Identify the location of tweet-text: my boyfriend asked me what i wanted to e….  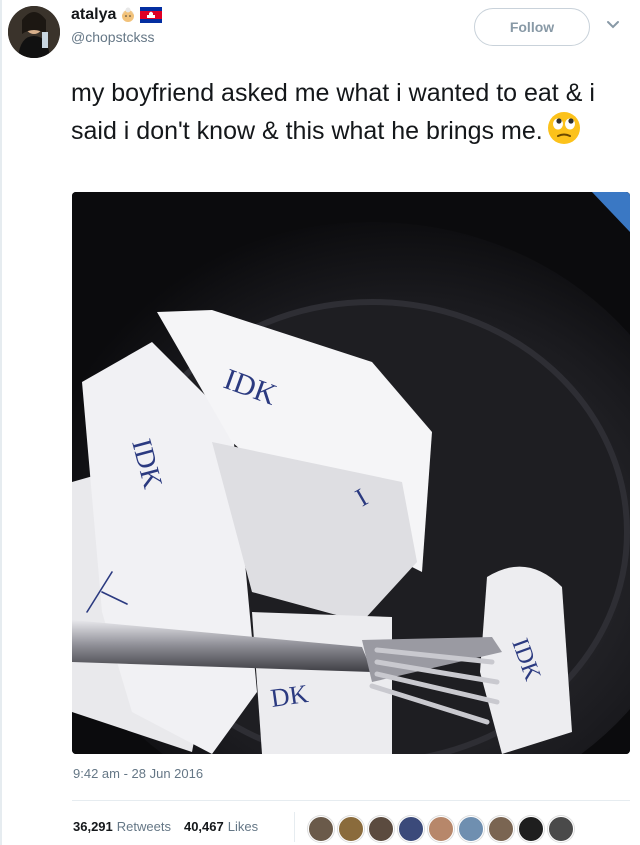
(350, 115).